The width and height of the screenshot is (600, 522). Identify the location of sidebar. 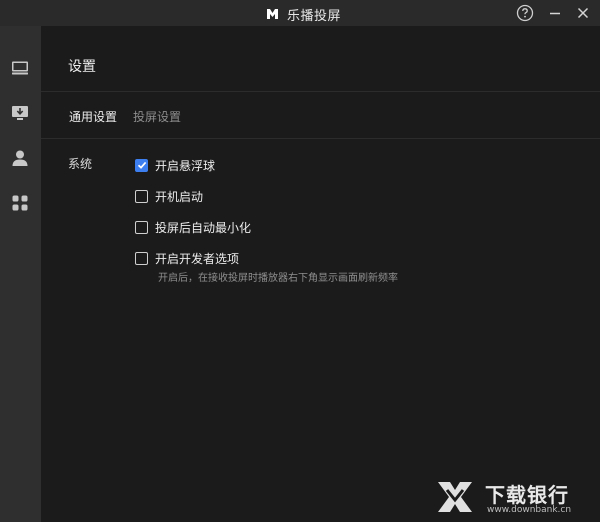
(20, 274).